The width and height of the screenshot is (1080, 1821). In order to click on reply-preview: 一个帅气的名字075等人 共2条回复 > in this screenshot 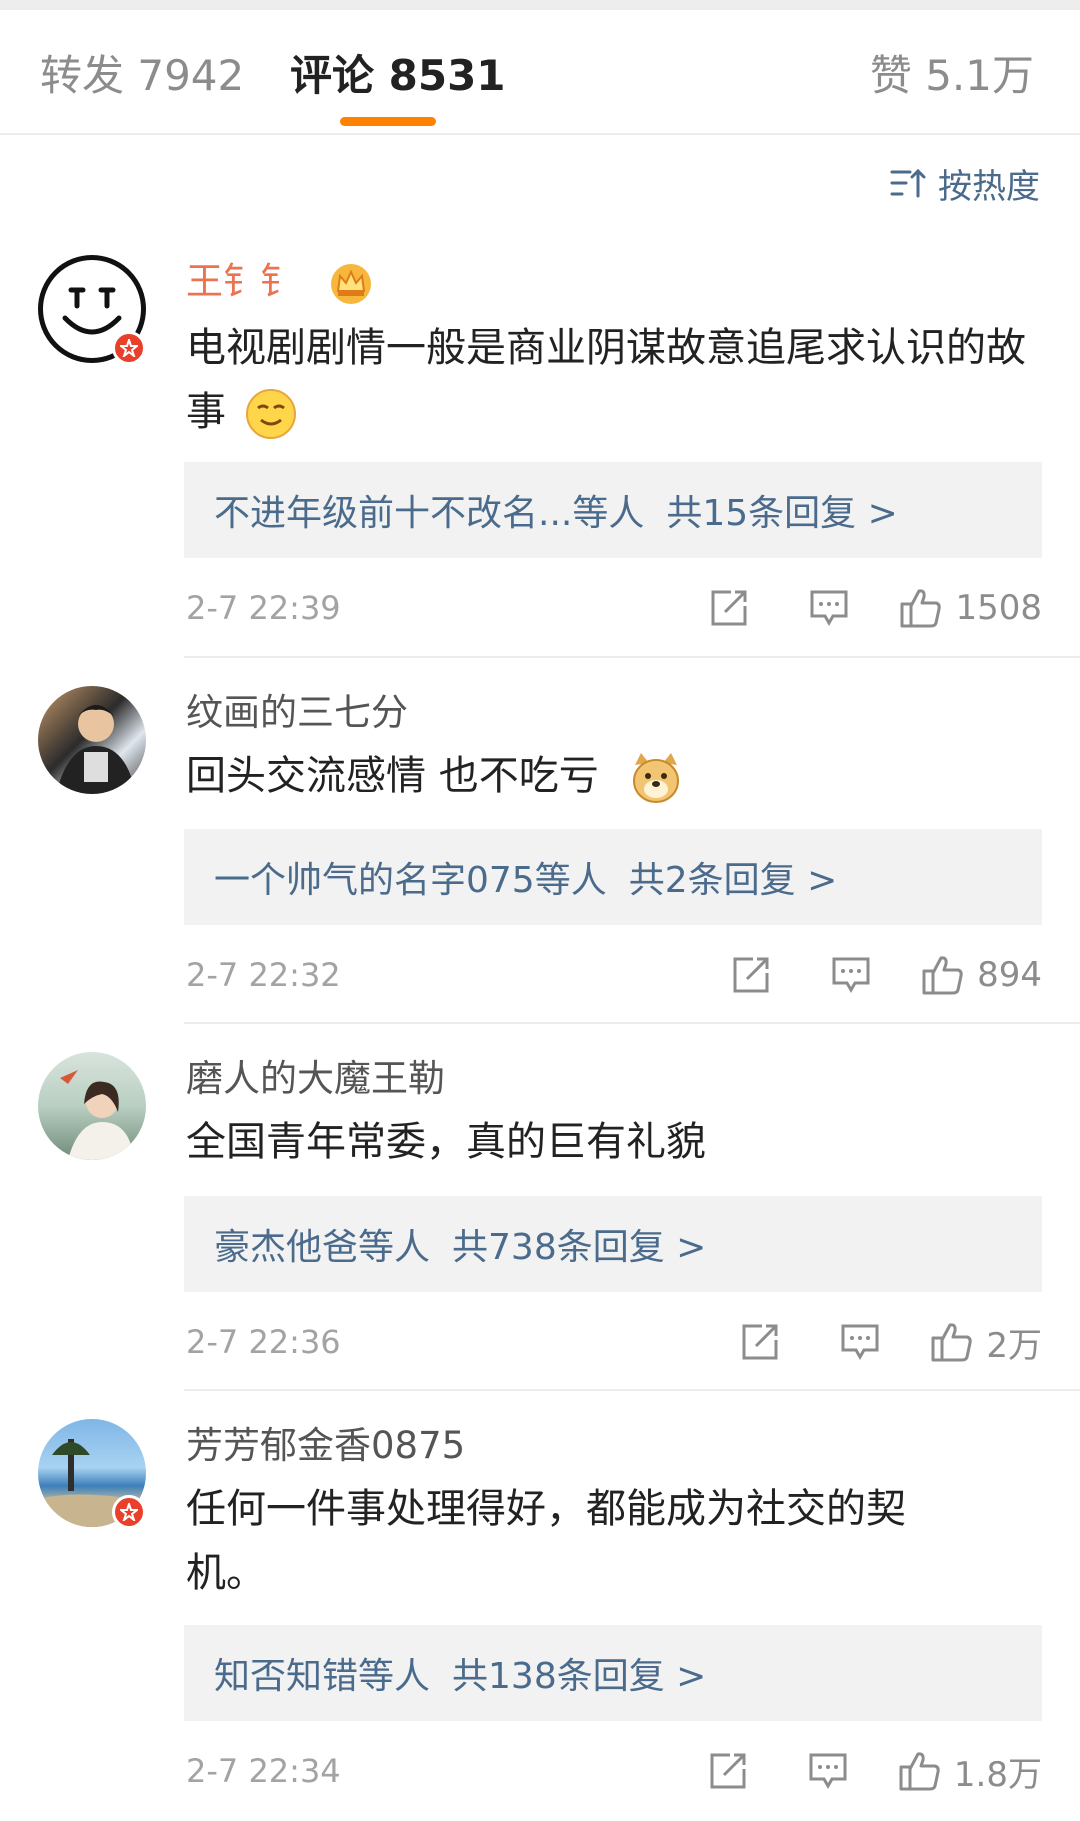, I will do `click(613, 877)`.